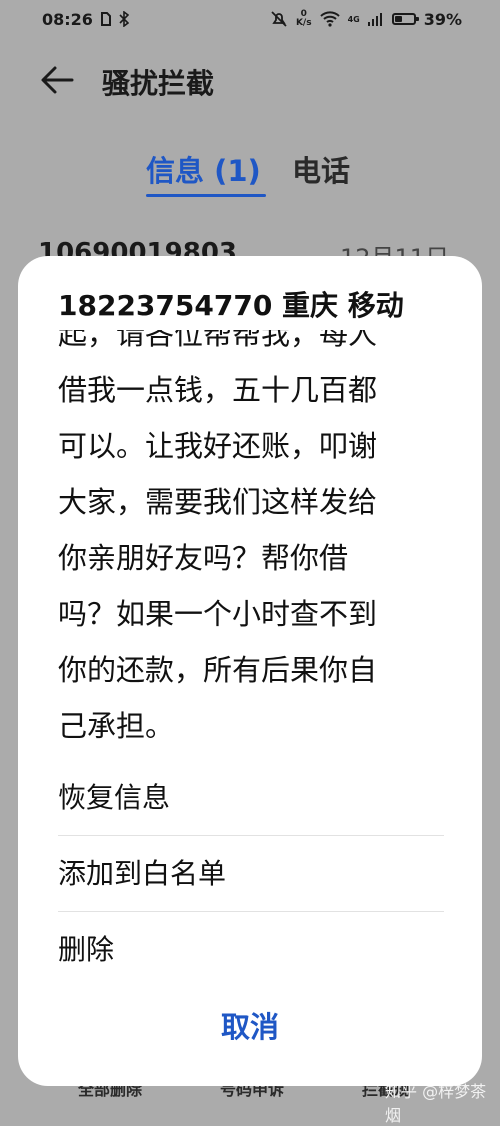 The width and height of the screenshot is (500, 1126). I want to click on message-line: 己承担。, so click(116, 726).